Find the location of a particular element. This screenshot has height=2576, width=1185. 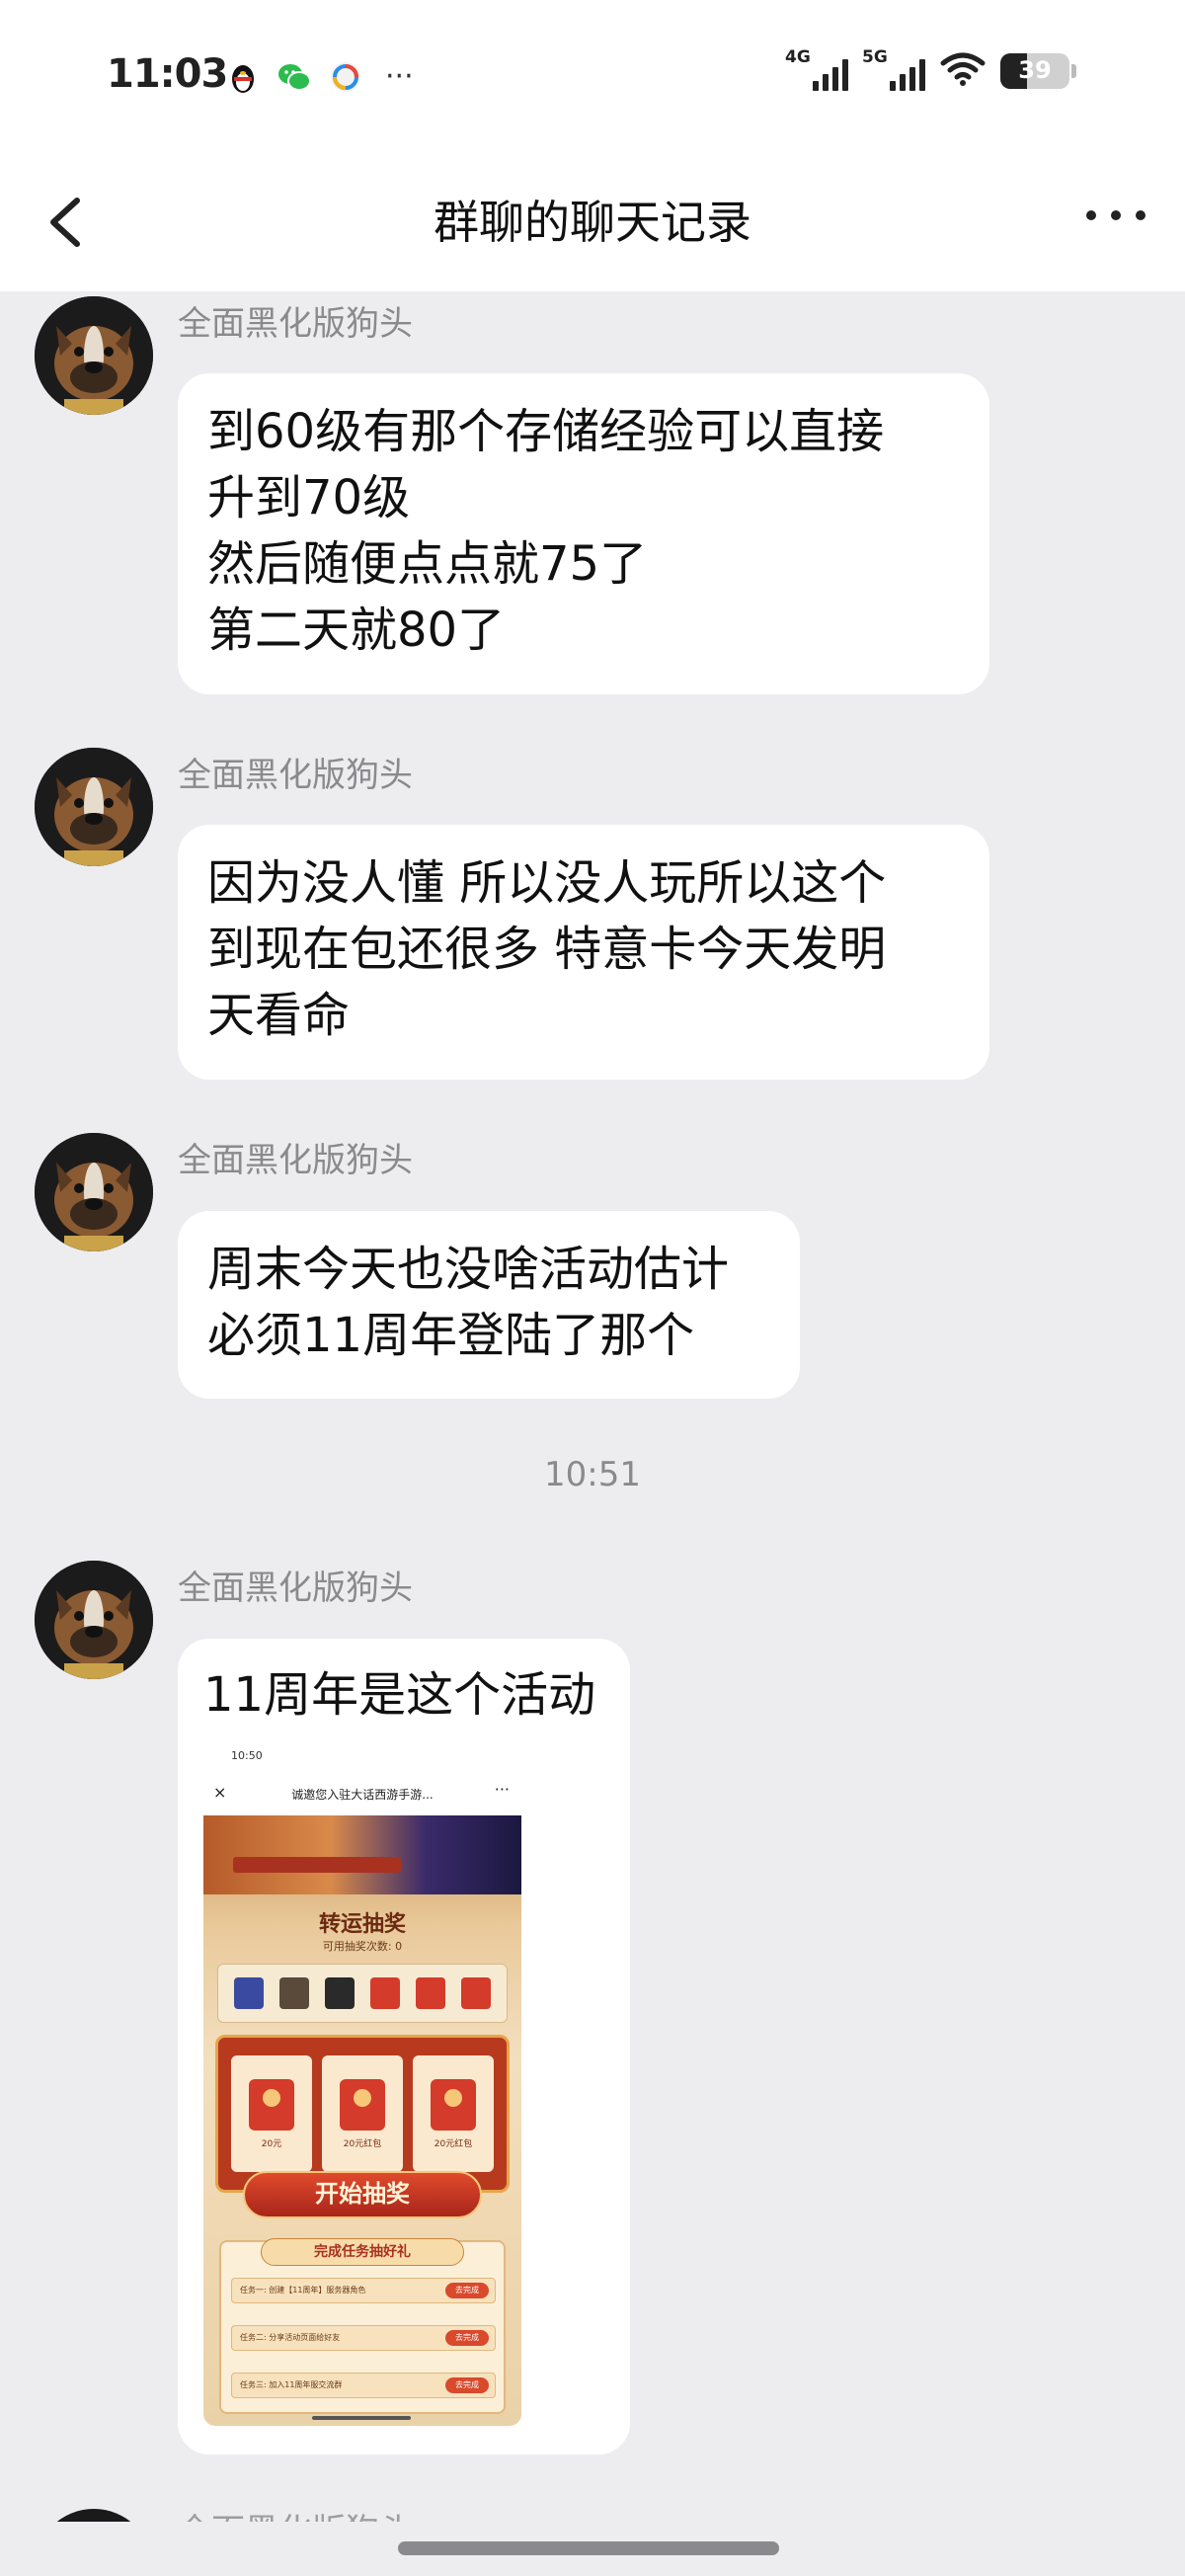

message-text: 天看命 is located at coordinates (279, 1015).